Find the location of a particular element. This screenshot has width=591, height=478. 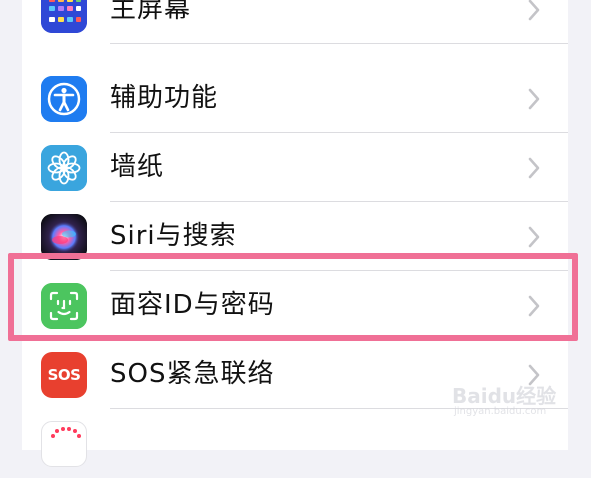

settings-item-label: 面容ID与密码 is located at coordinates (192, 305).